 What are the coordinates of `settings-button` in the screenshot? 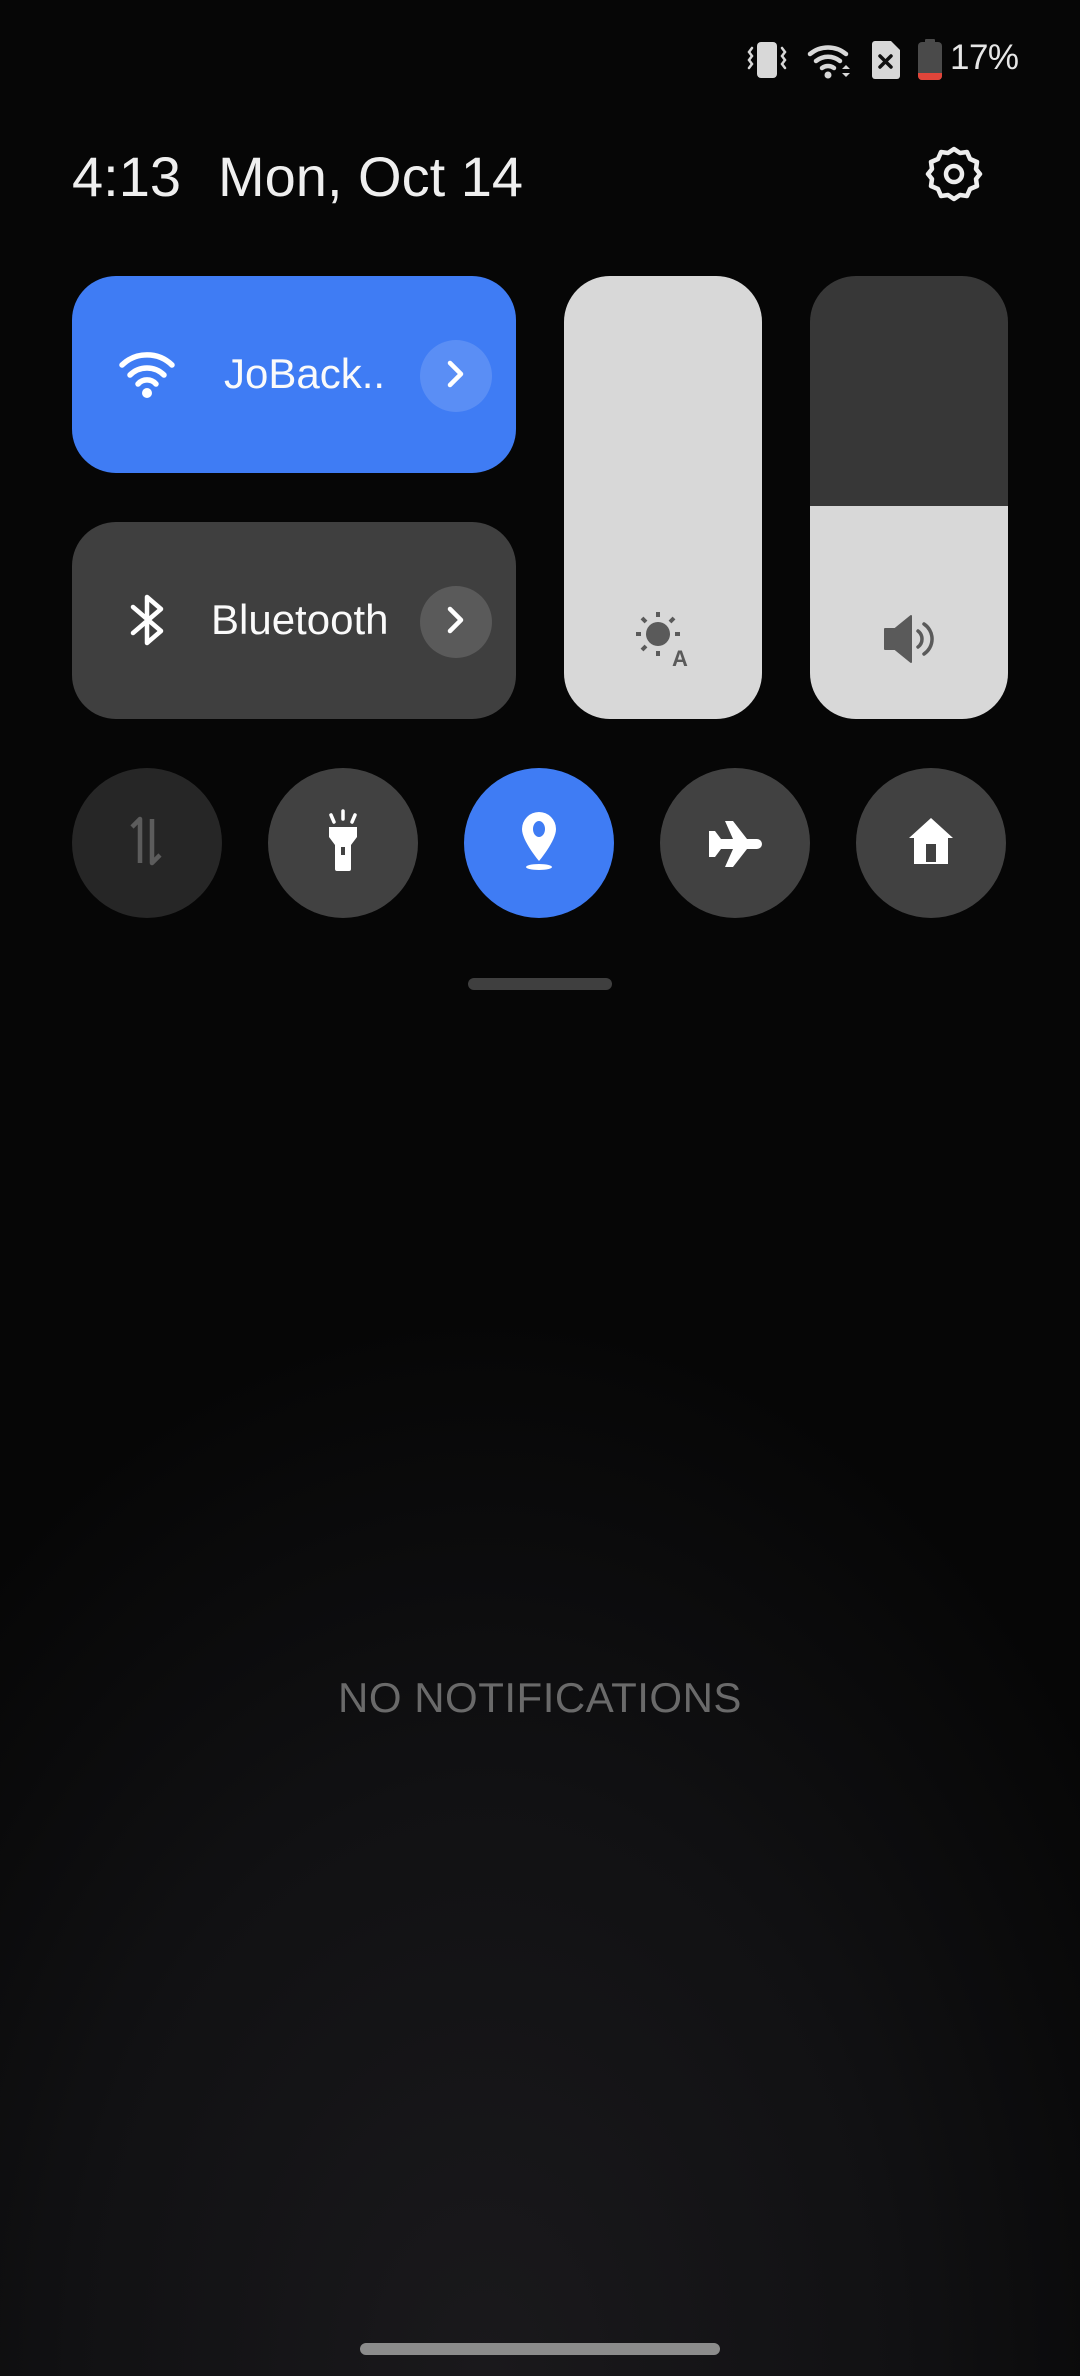 It's located at (954, 176).